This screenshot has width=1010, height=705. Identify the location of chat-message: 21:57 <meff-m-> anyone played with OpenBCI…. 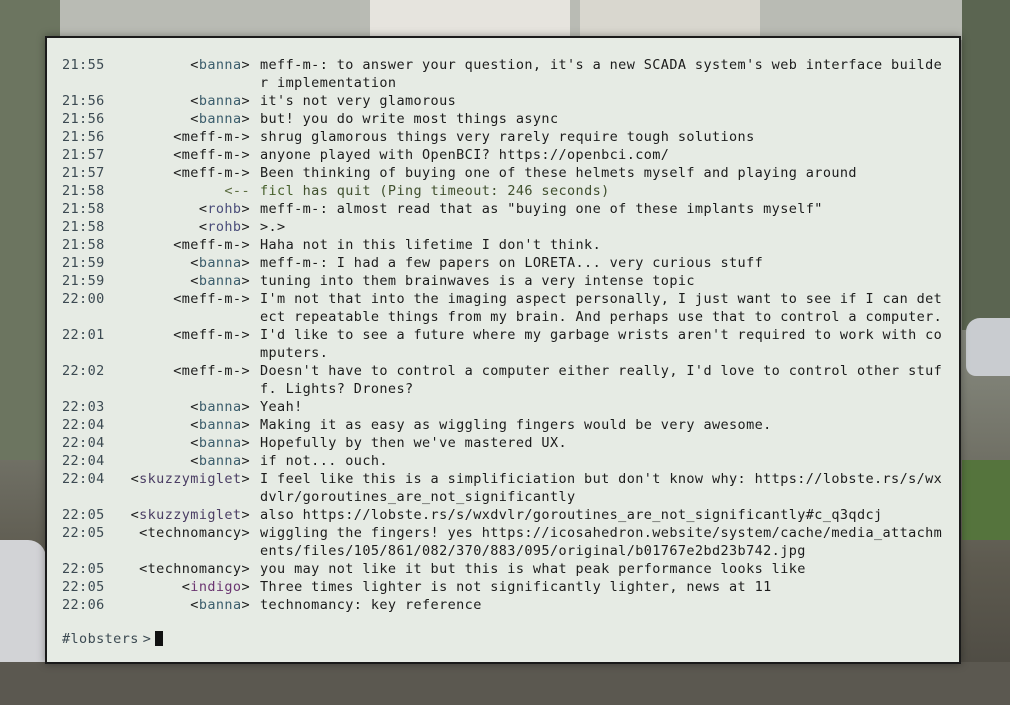
(503, 155).